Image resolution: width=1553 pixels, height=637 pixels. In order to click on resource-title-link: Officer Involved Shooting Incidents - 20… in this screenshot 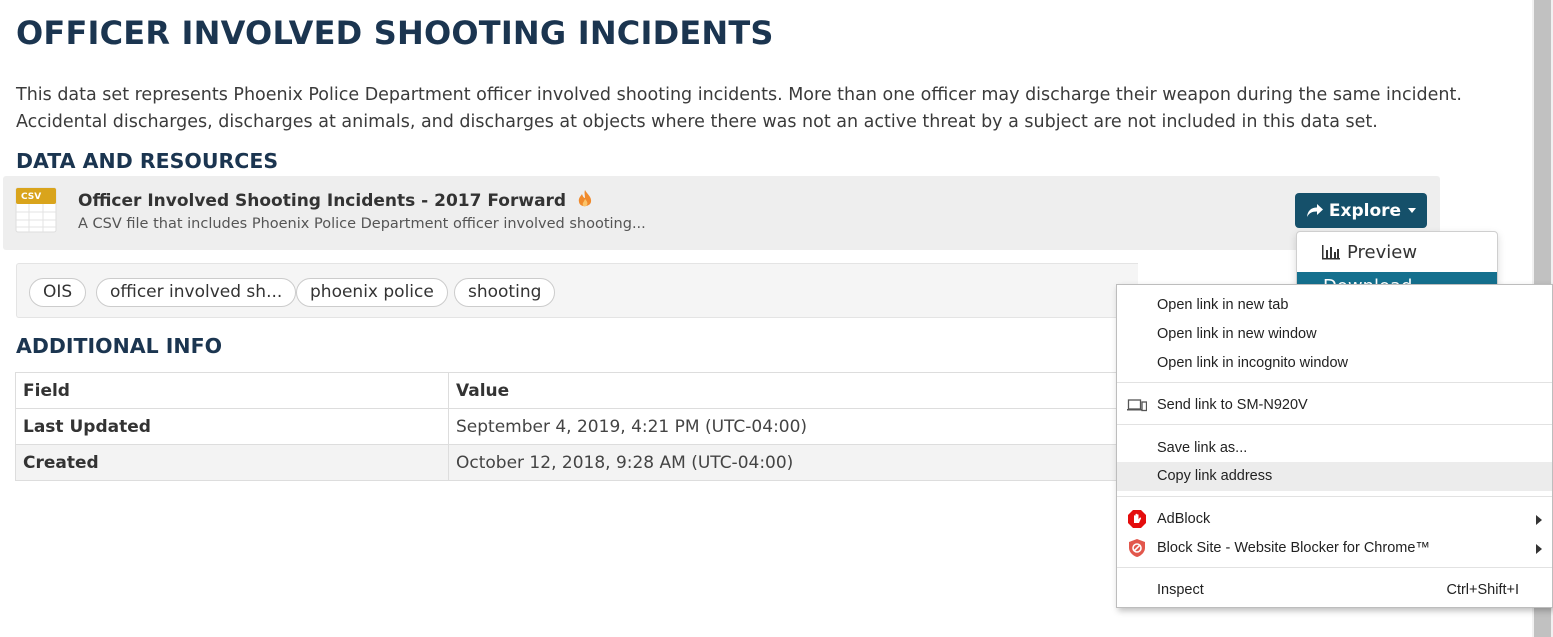, I will do `click(335, 200)`.